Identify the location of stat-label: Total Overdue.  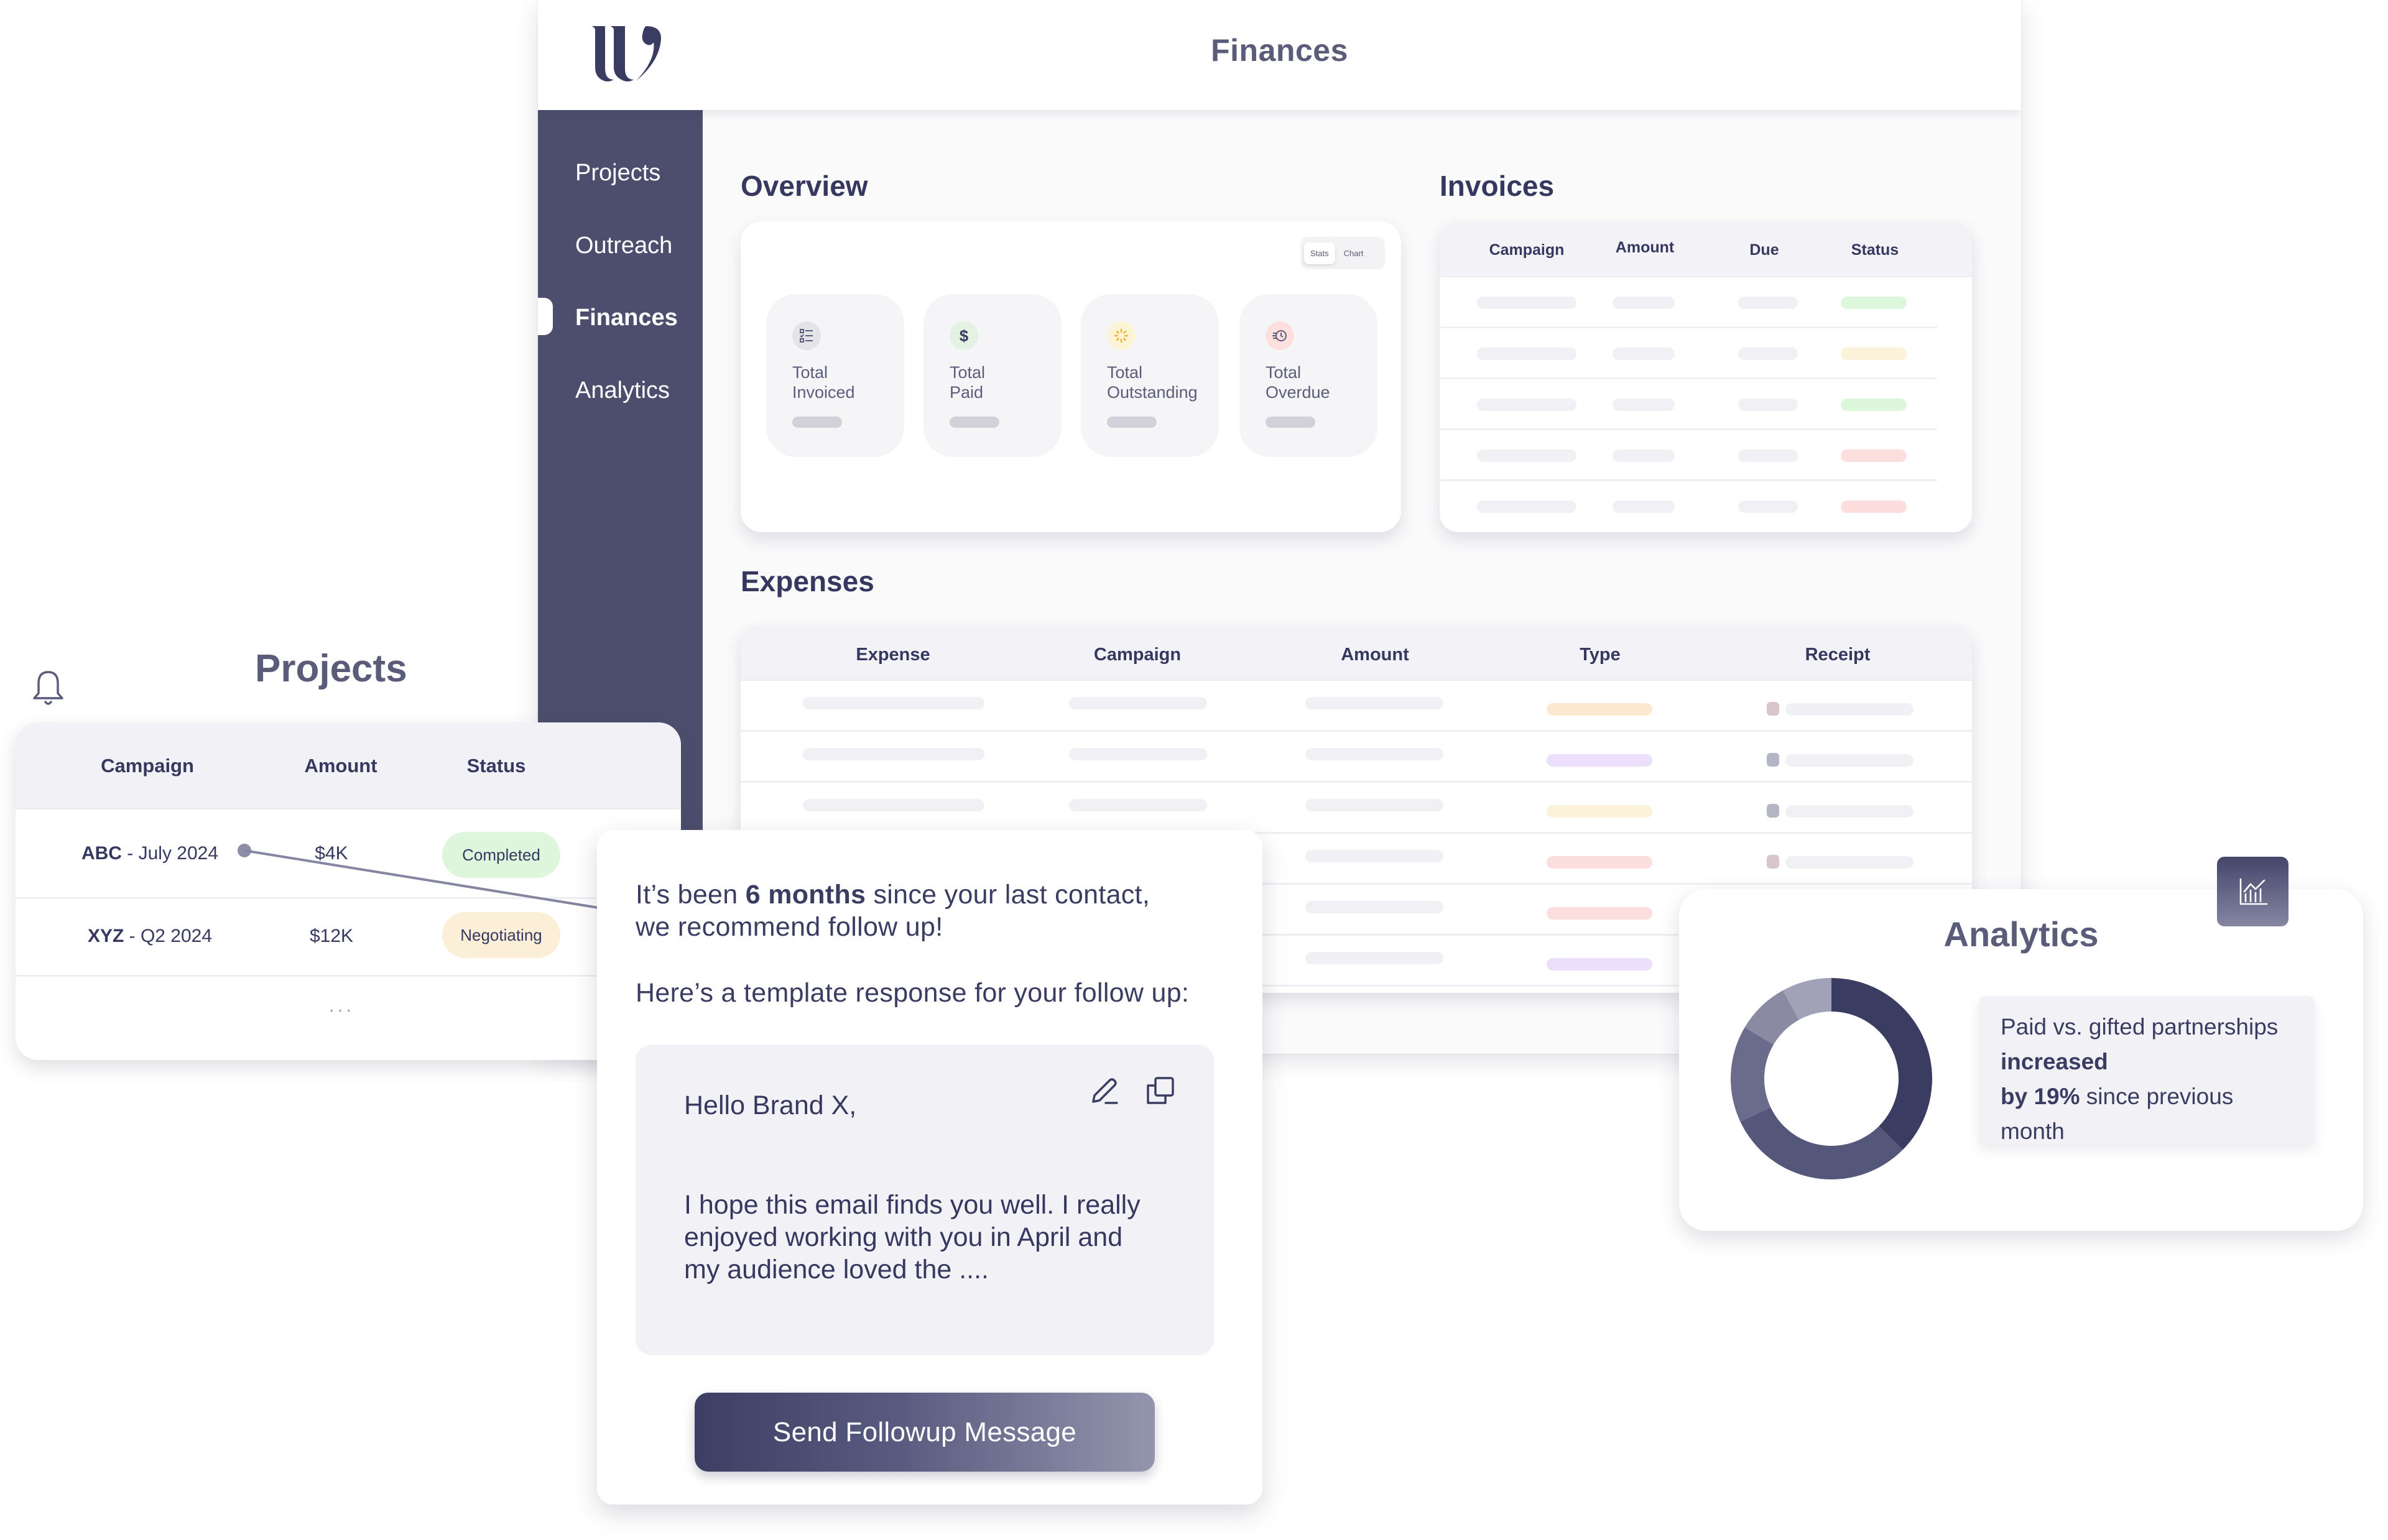
(1298, 382).